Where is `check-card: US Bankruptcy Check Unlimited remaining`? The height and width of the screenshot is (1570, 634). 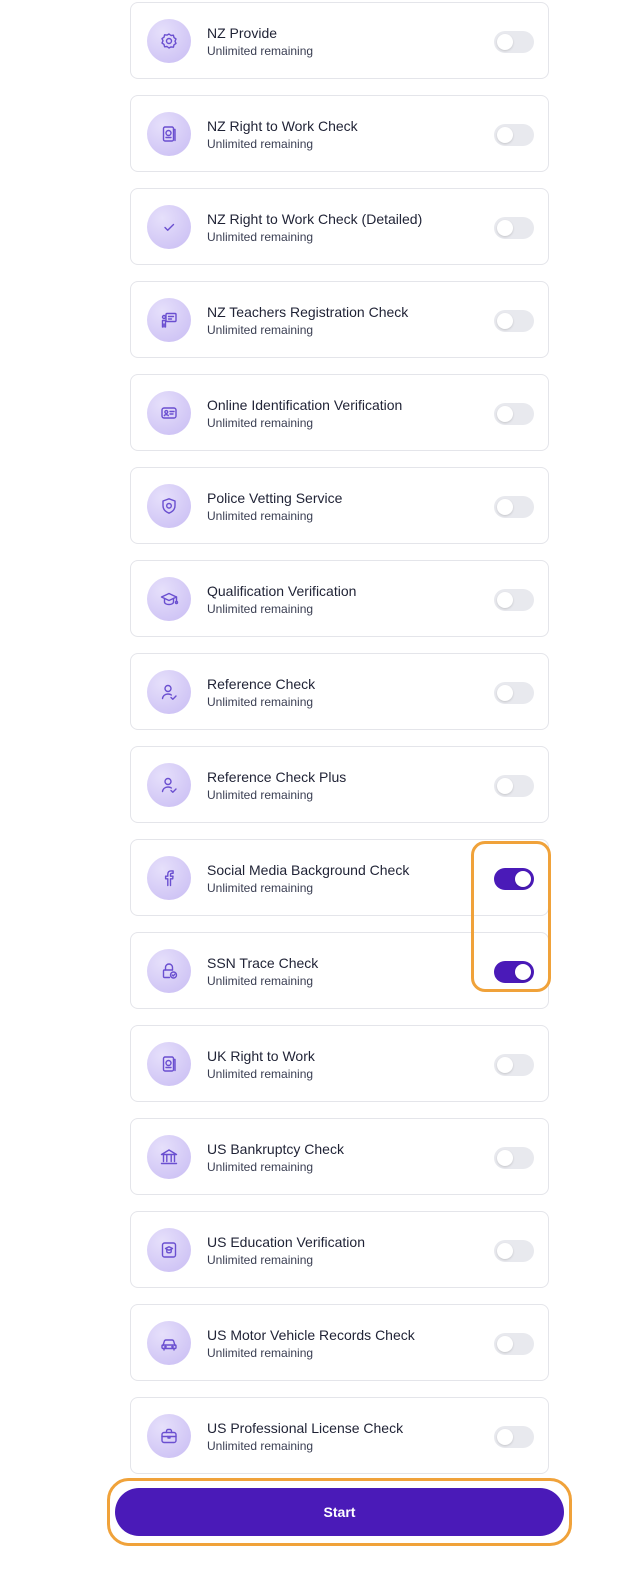
check-card: US Bankruptcy Check Unlimited remaining is located at coordinates (339, 1156).